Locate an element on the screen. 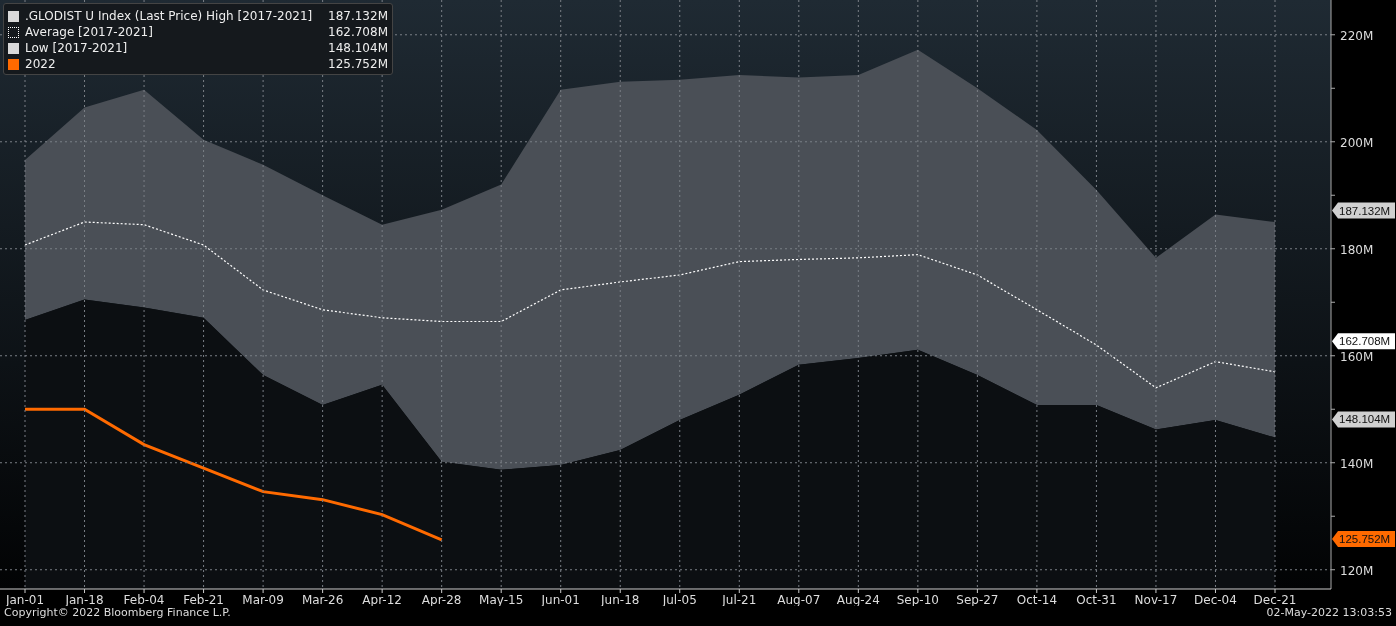  legend-value: 187.132M is located at coordinates (358, 16).